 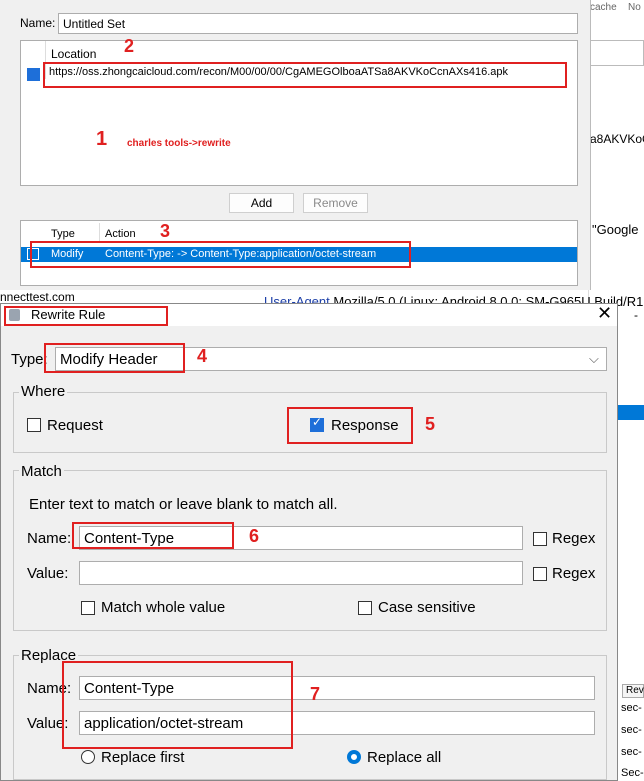 I want to click on match-whole-label: Match whole value, so click(x=163, y=607).